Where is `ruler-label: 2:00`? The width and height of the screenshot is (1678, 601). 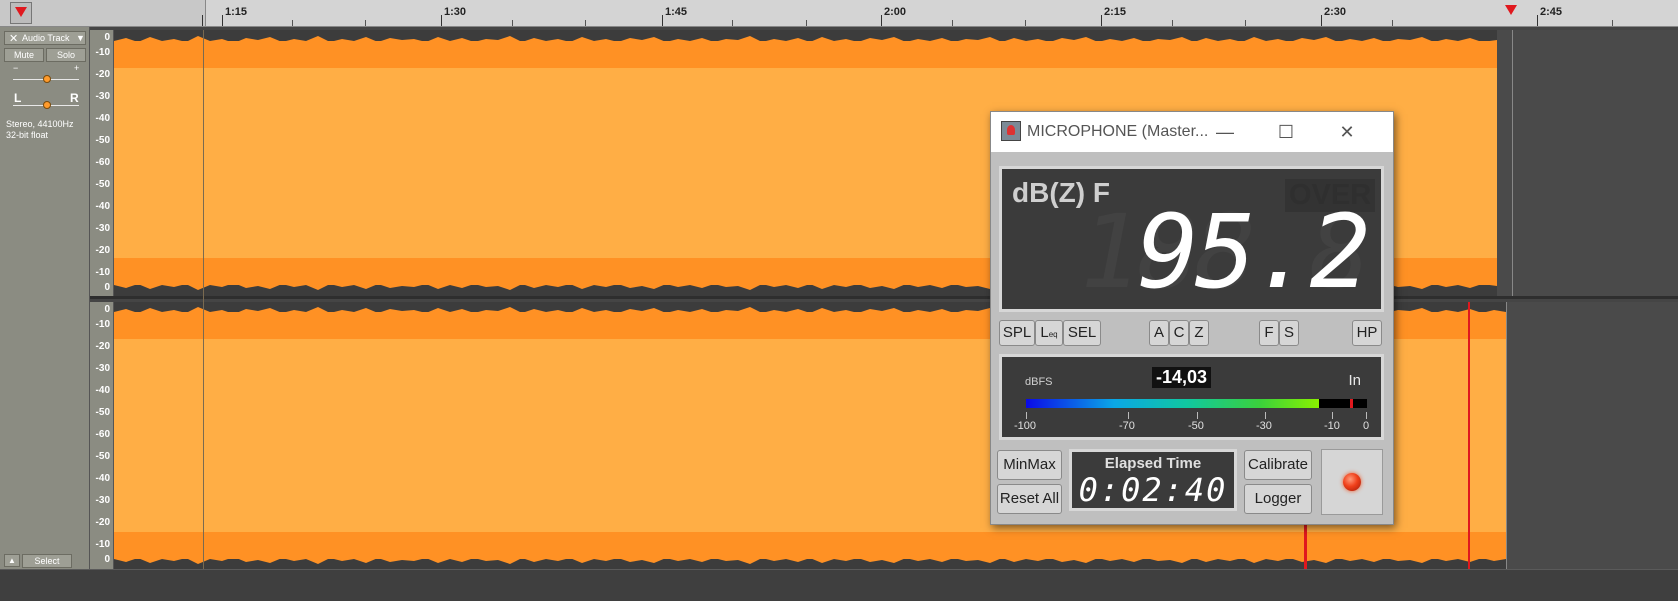 ruler-label: 2:00 is located at coordinates (895, 12).